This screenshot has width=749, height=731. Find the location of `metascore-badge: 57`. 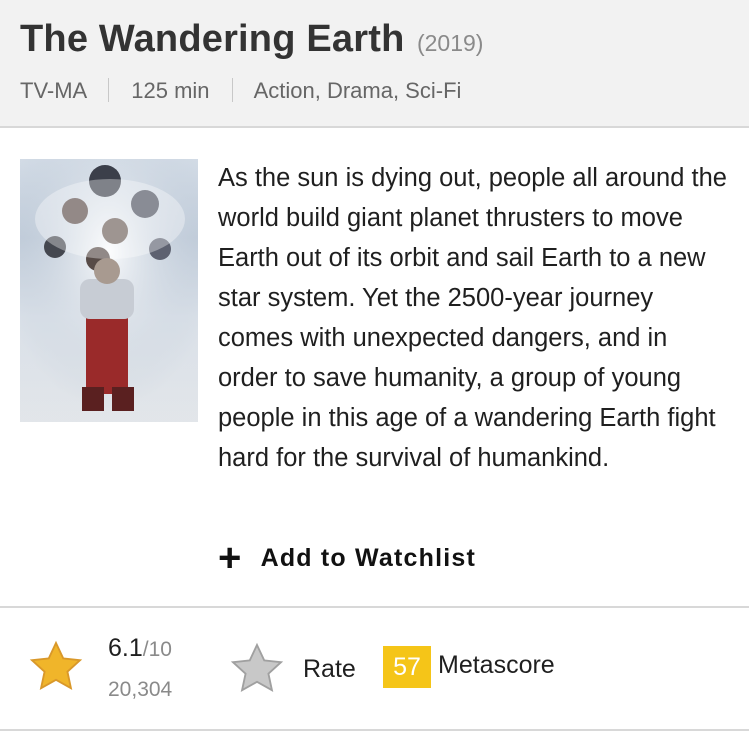

metascore-badge: 57 is located at coordinates (407, 667).